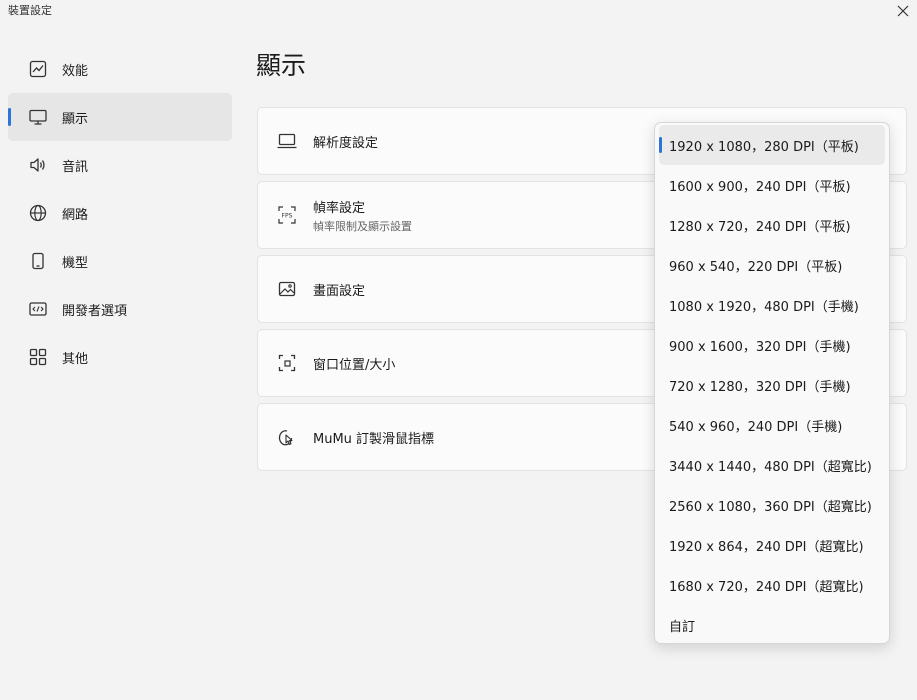 The height and width of the screenshot is (700, 917). What do you see at coordinates (772, 545) in the screenshot?
I see `resolution-option: 1920 x 864，240 DPI（超寬比)` at bounding box center [772, 545].